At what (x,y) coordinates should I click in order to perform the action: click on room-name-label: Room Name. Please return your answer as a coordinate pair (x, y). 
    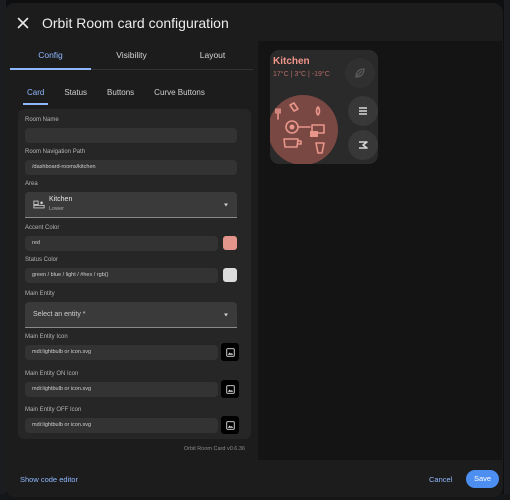
    Looking at the image, I should click on (42, 120).